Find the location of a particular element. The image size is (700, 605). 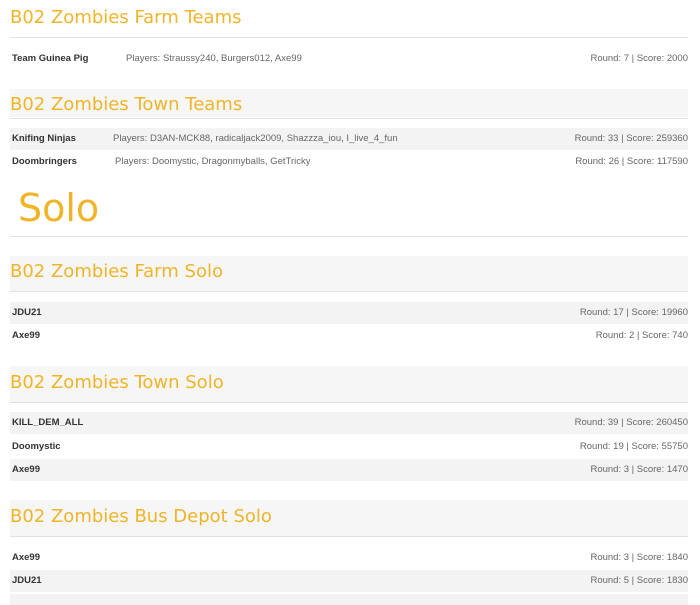

table-row: KILL_DEM_ALL Round: 39 | Score: 260450 is located at coordinates (349, 423).